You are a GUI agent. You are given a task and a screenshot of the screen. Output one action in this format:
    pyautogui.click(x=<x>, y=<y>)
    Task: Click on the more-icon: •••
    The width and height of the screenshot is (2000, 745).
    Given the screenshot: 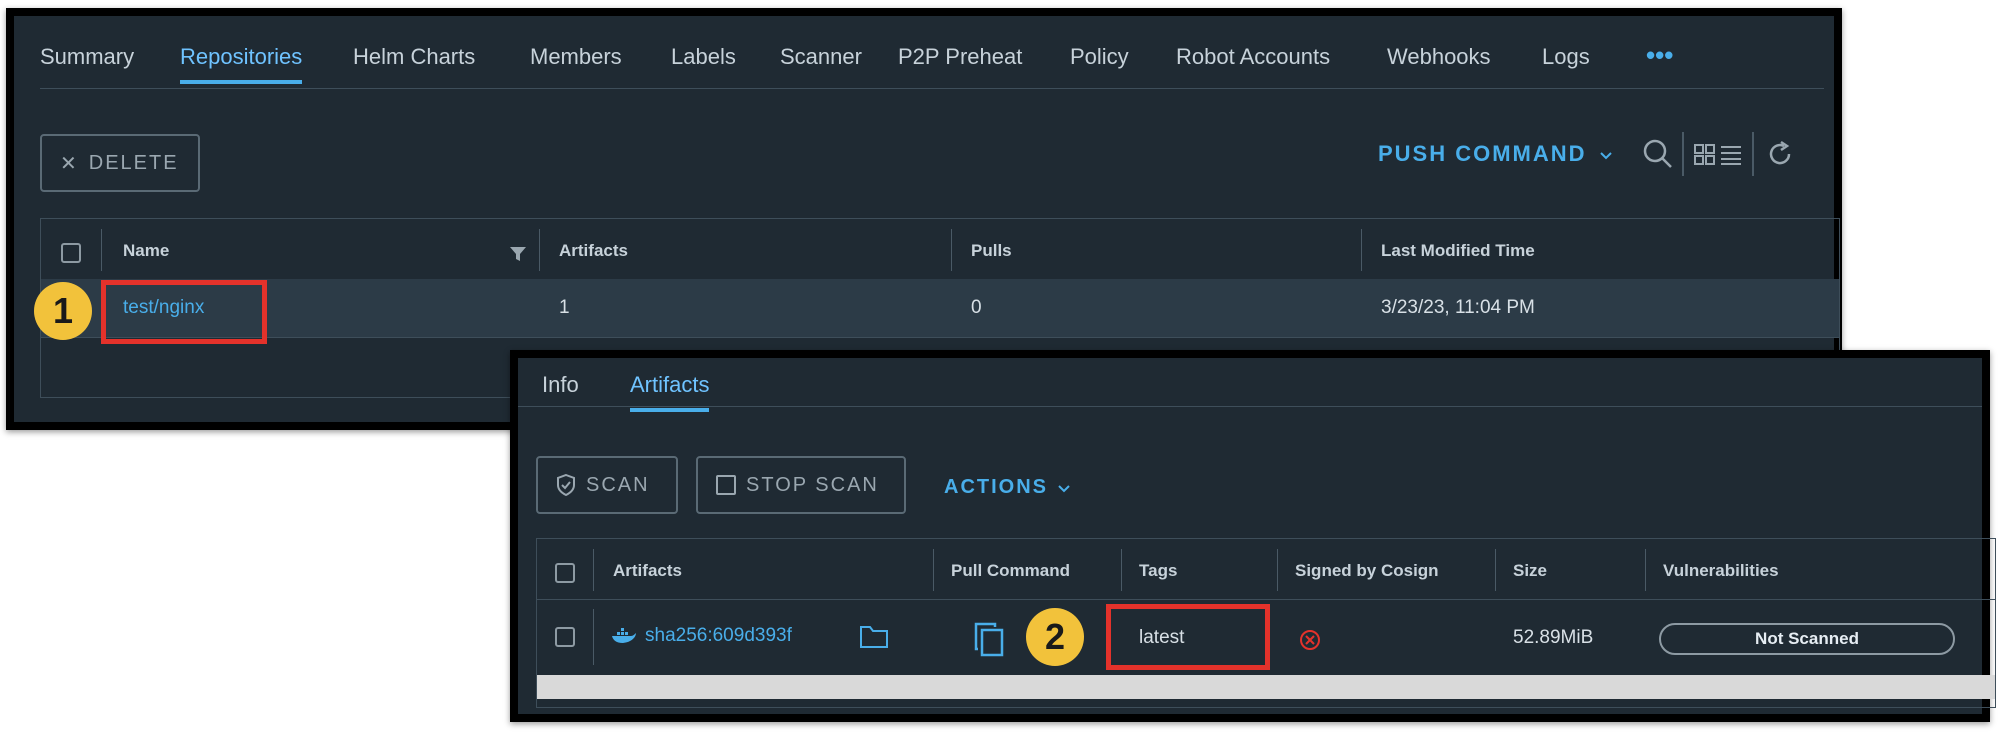 What is the action you would take?
    pyautogui.click(x=1659, y=55)
    